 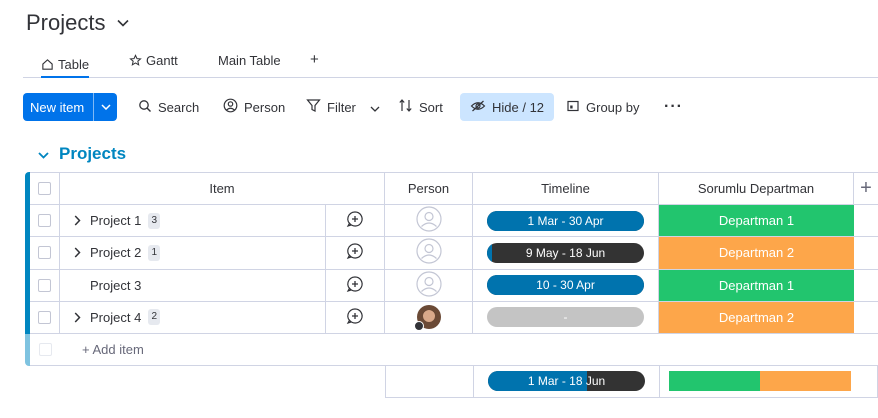 I want to click on table-row: Project 3 10 - 30 Apr Departman 1, so click(x=454, y=285).